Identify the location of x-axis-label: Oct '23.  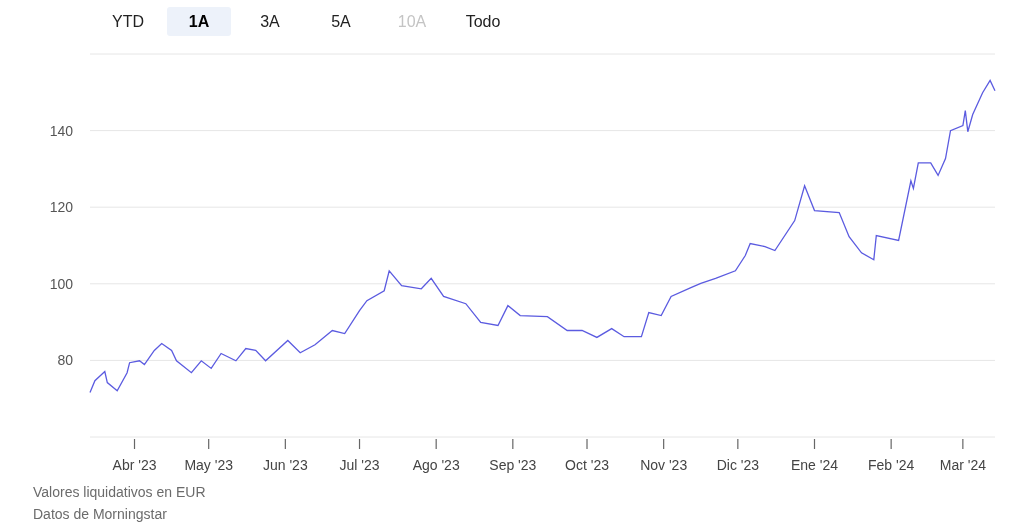
(587, 465).